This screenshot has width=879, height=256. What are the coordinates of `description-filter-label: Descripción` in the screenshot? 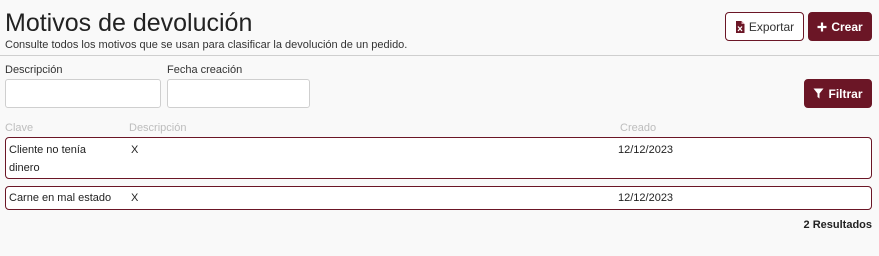 It's located at (34, 70).